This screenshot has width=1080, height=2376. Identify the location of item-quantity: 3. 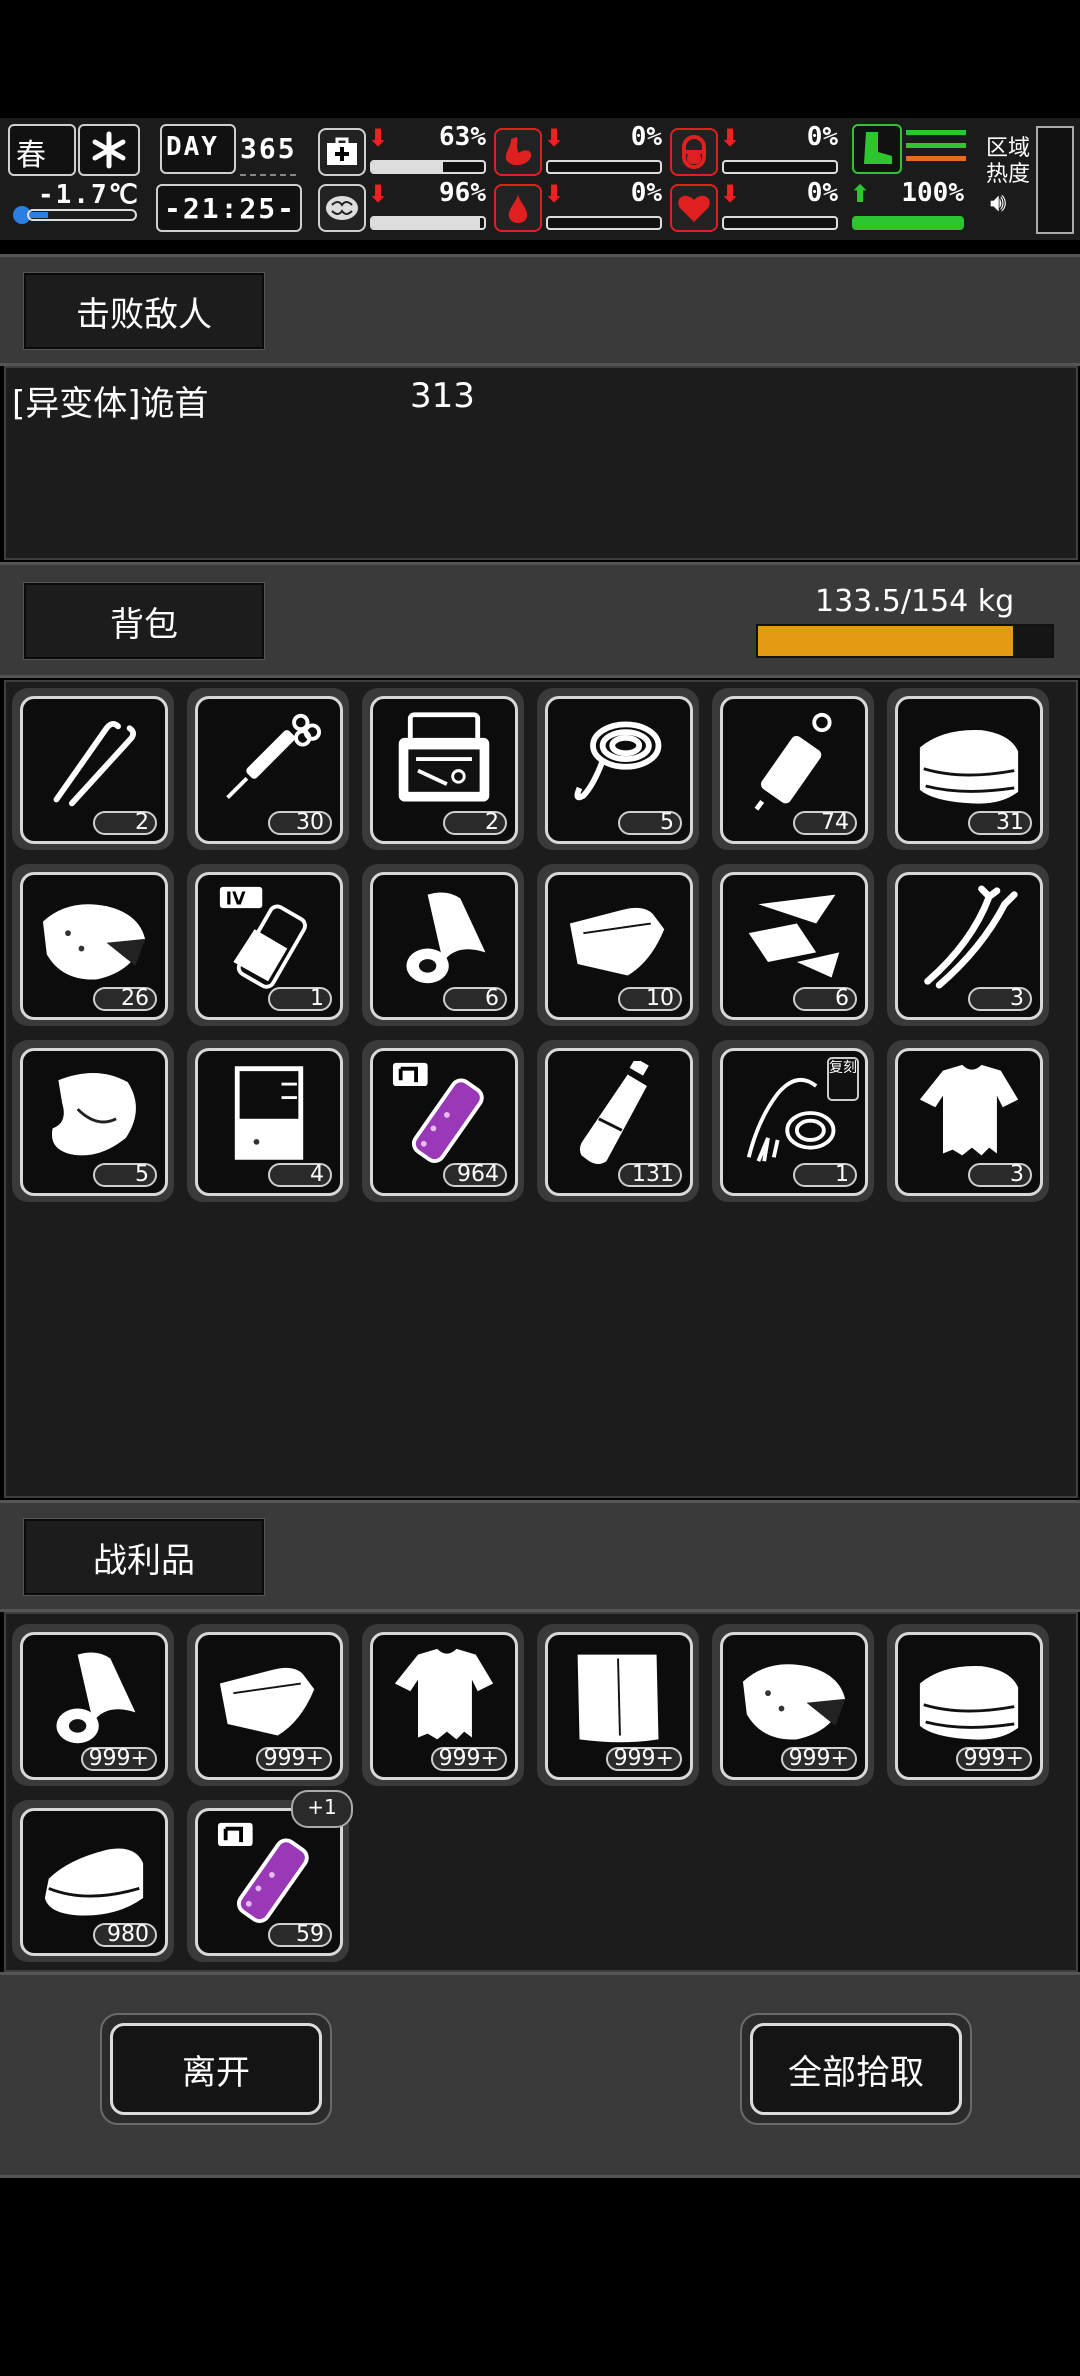
(1000, 1175).